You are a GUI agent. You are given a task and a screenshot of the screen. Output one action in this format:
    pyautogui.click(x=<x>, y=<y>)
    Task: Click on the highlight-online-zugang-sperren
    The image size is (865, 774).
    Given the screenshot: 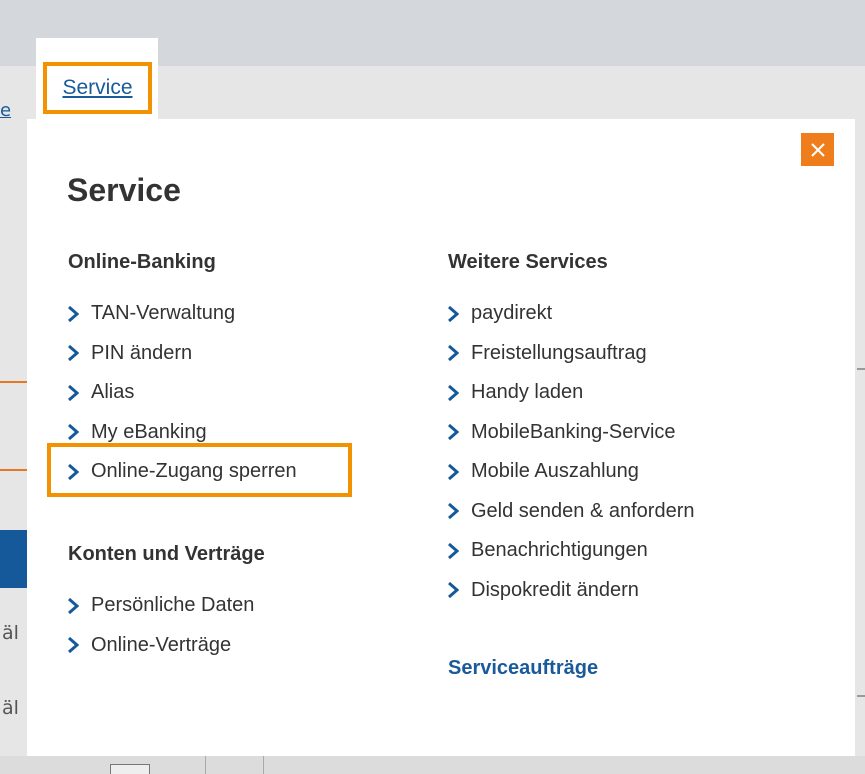 What is the action you would take?
    pyautogui.click(x=199, y=470)
    